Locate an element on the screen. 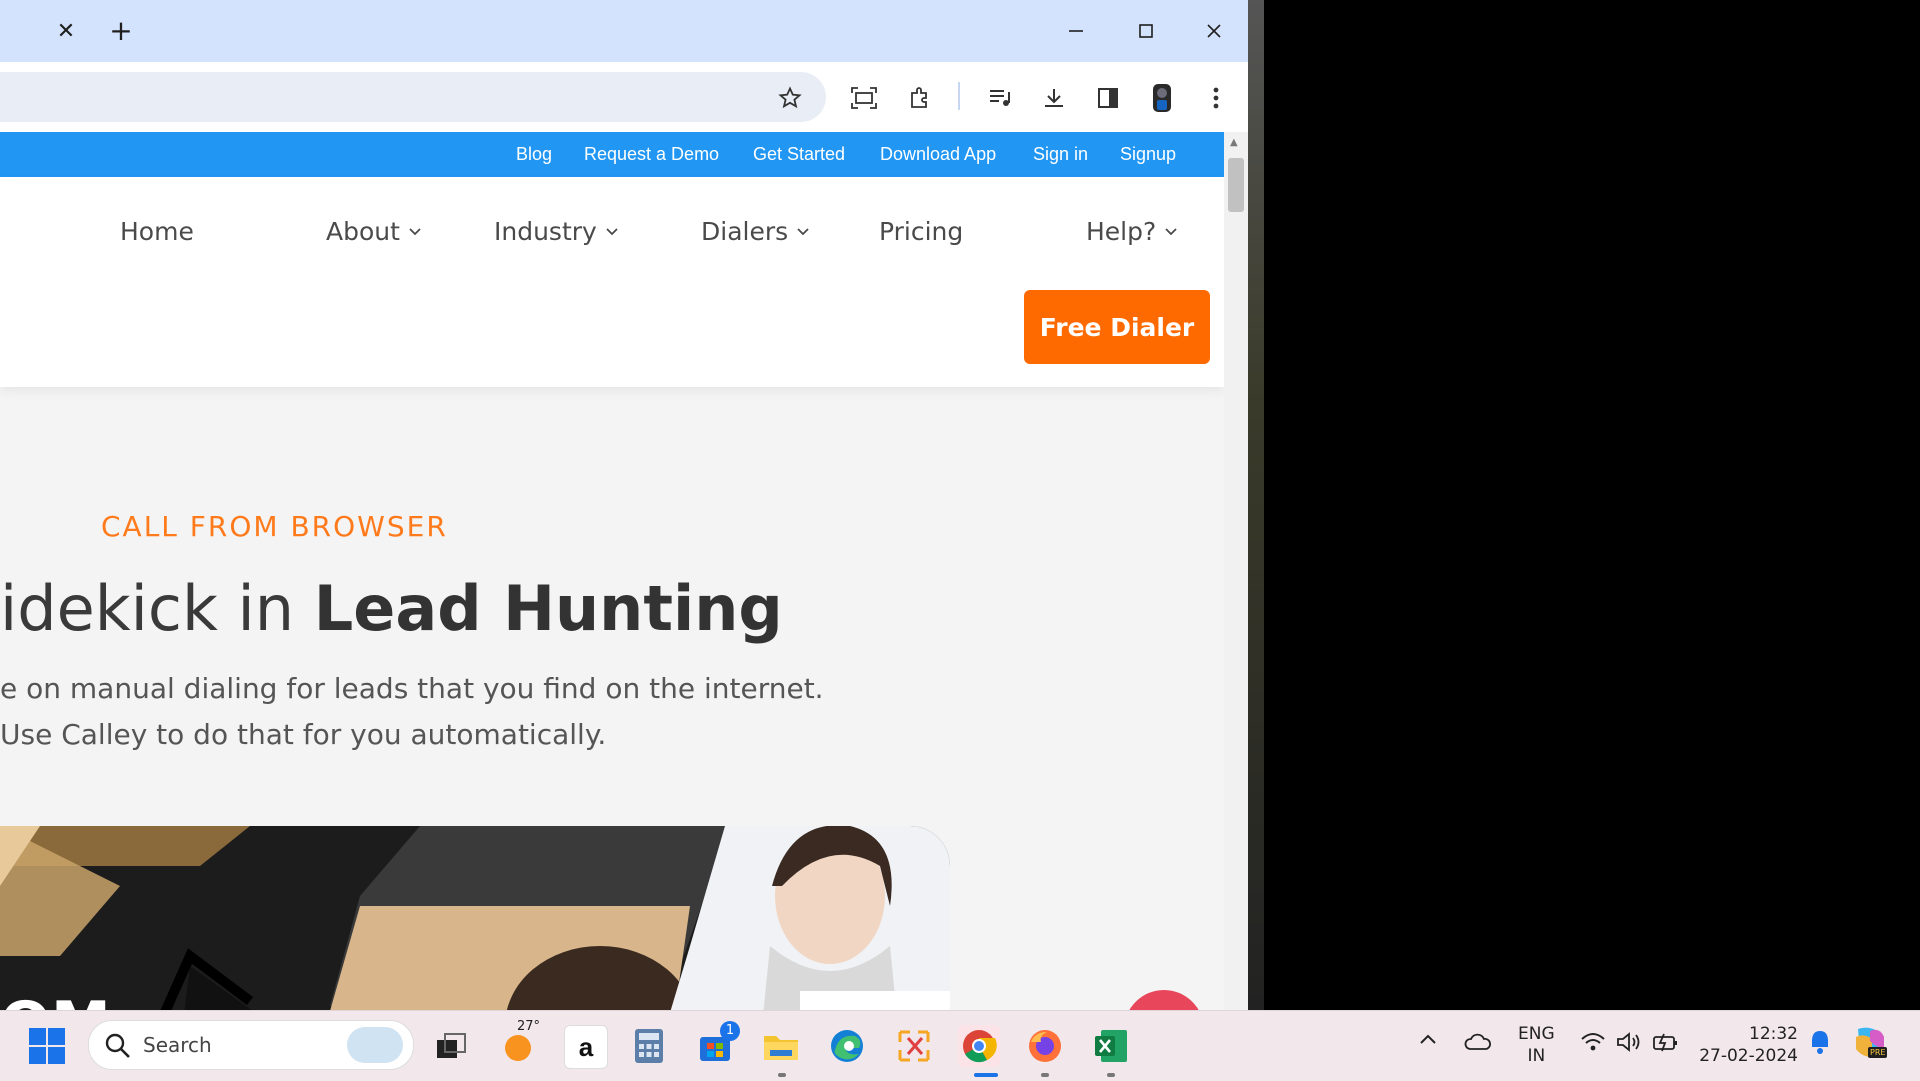 The height and width of the screenshot is (1081, 1920). nav-industry: Industry is located at coordinates (556, 231).